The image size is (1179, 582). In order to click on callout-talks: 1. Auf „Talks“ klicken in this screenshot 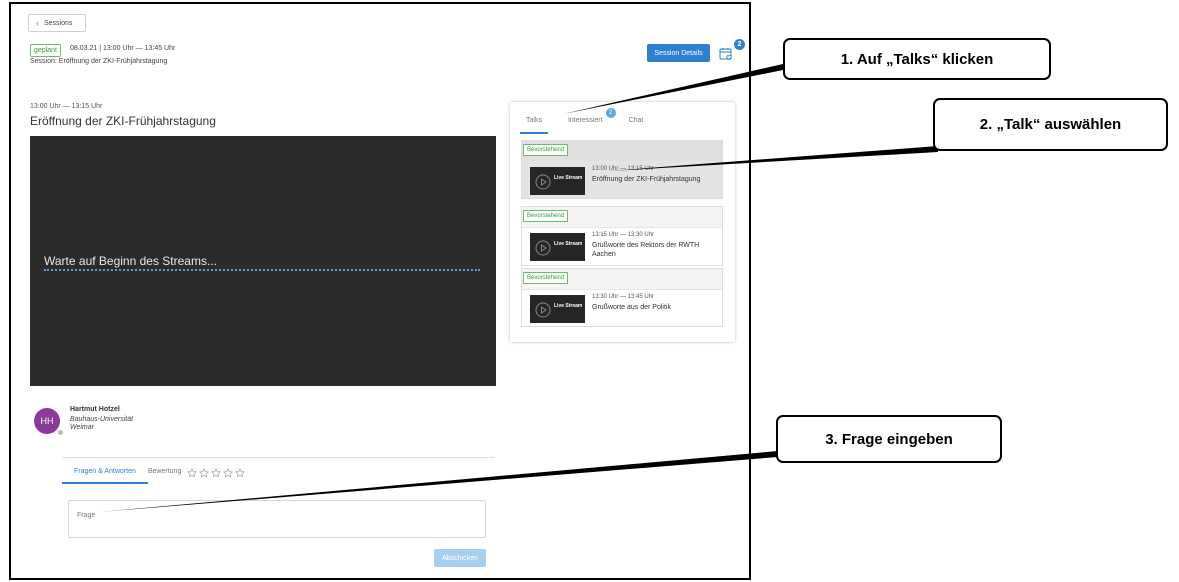, I will do `click(917, 59)`.